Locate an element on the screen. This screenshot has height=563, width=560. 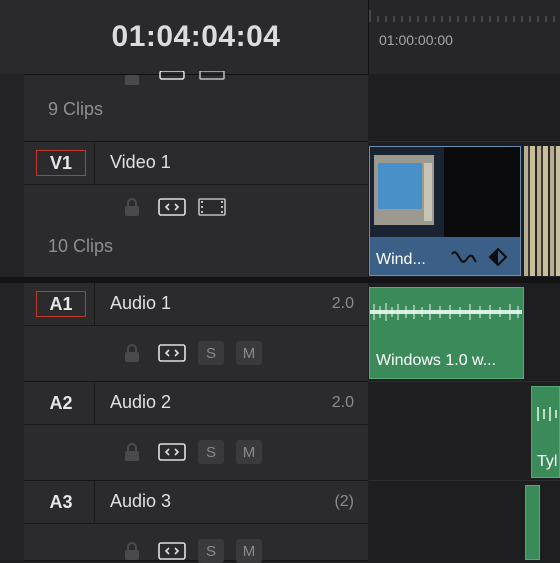
track-upper: 9 Clips is located at coordinates (196, 106).